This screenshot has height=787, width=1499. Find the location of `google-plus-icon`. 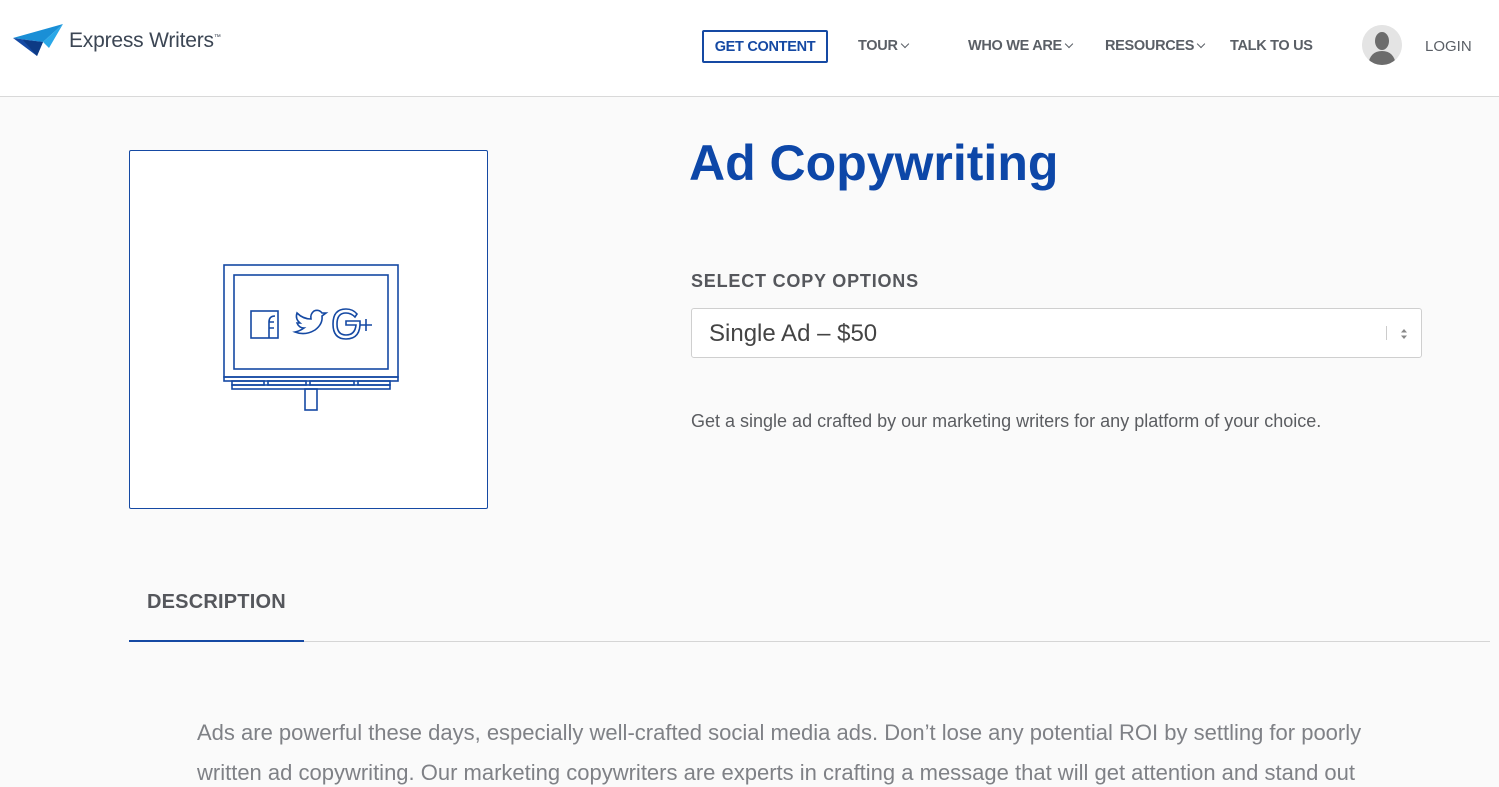

google-plus-icon is located at coordinates (352, 324).